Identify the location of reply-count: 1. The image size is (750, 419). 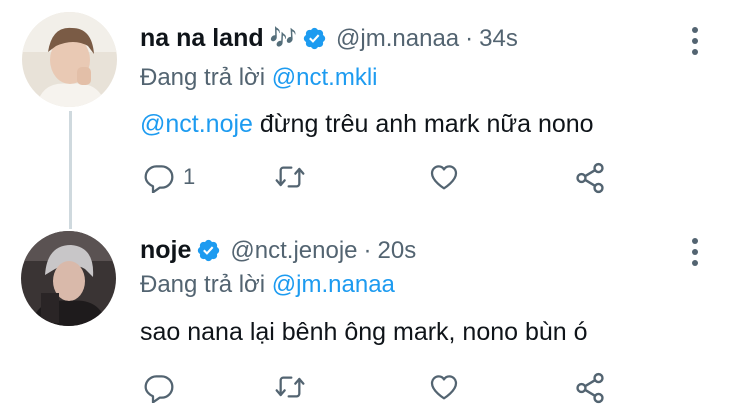
(189, 176).